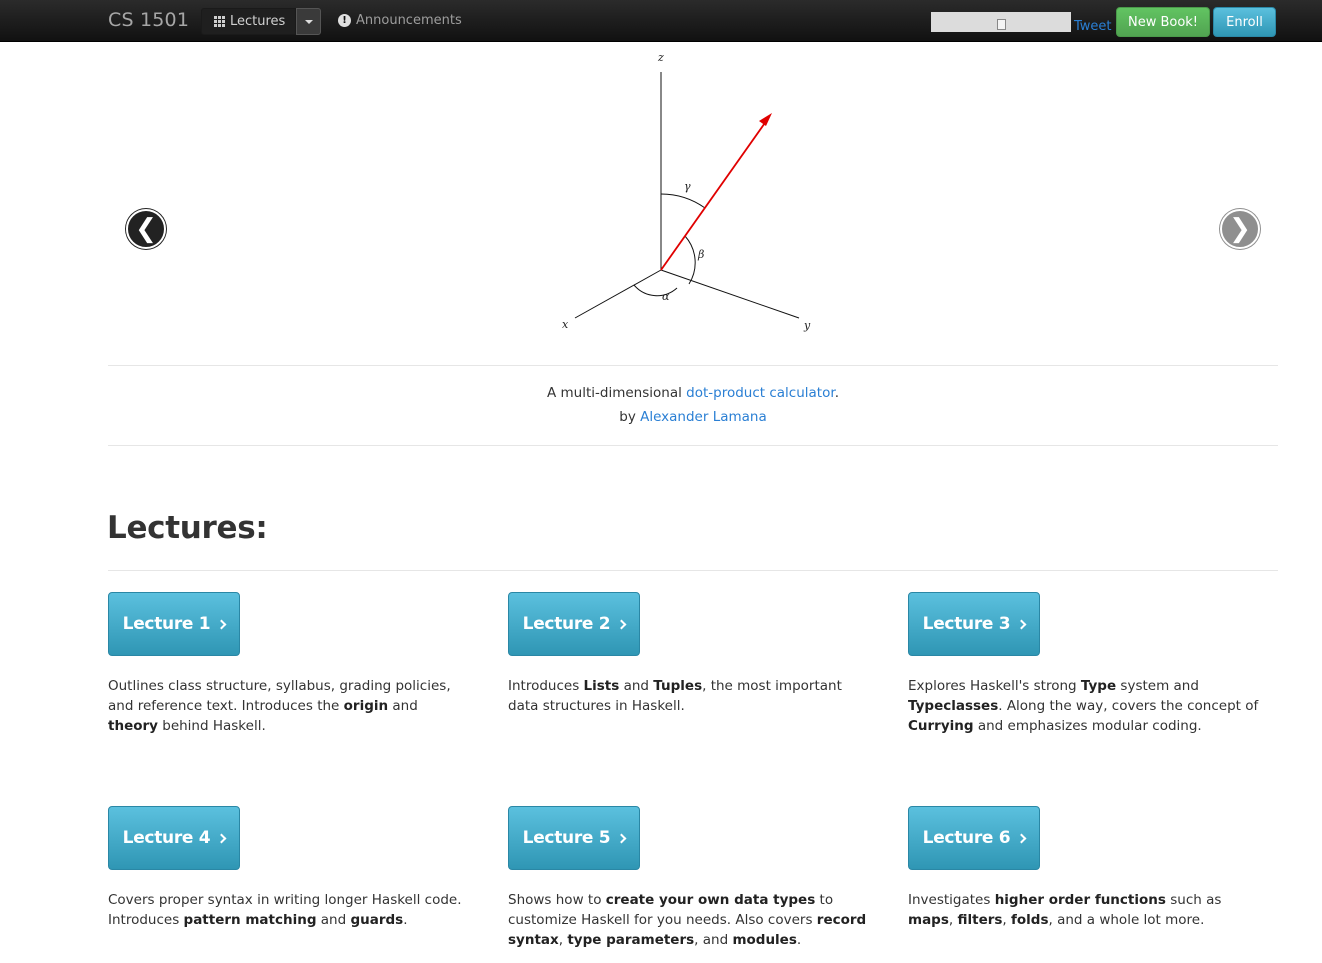 The height and width of the screenshot is (963, 1322). Describe the element at coordinates (730, 294) in the screenshot. I see `y-axis` at that location.